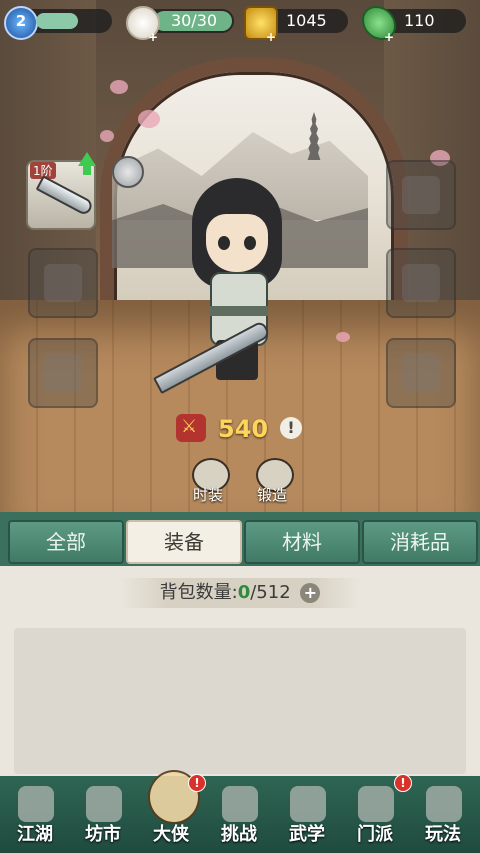 This screenshot has width=480, height=853. Describe the element at coordinates (65, 196) in the screenshot. I see `sword-icon` at that location.